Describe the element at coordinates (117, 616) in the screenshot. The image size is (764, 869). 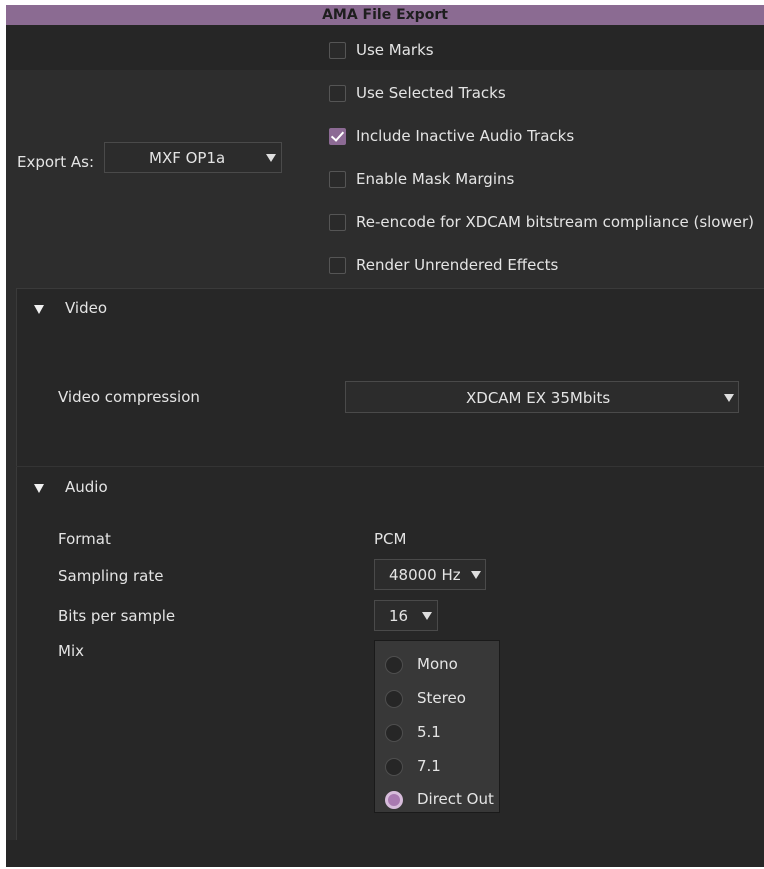
I see `bits-per-sample-label: Bits per sample` at that location.